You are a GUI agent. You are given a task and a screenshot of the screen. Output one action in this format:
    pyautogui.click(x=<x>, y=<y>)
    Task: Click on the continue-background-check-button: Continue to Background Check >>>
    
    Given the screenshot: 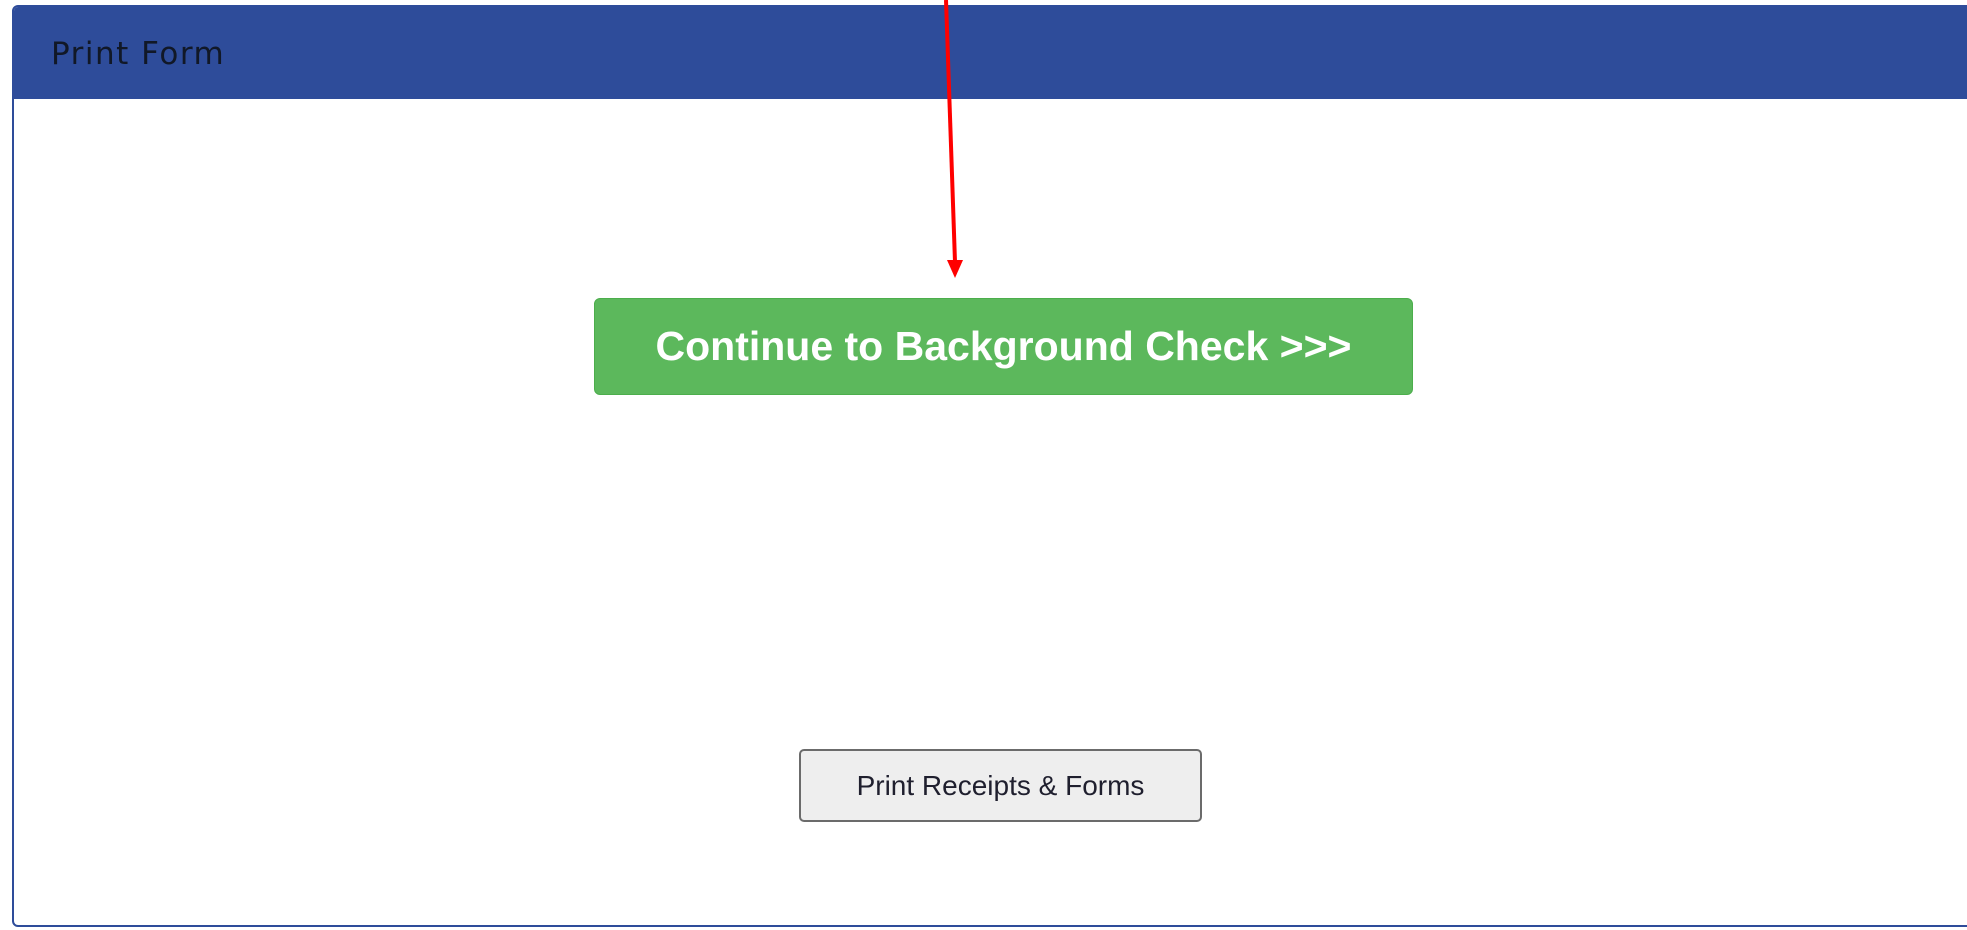 What is the action you would take?
    pyautogui.click(x=1003, y=346)
    